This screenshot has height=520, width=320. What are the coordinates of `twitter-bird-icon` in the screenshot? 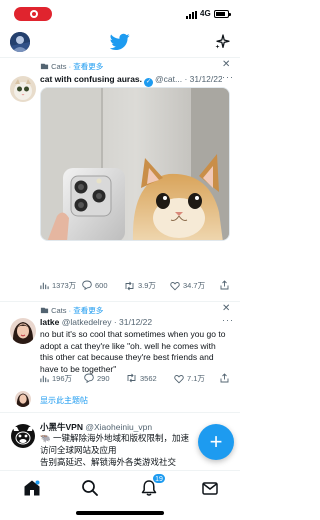 It's located at (120, 42).